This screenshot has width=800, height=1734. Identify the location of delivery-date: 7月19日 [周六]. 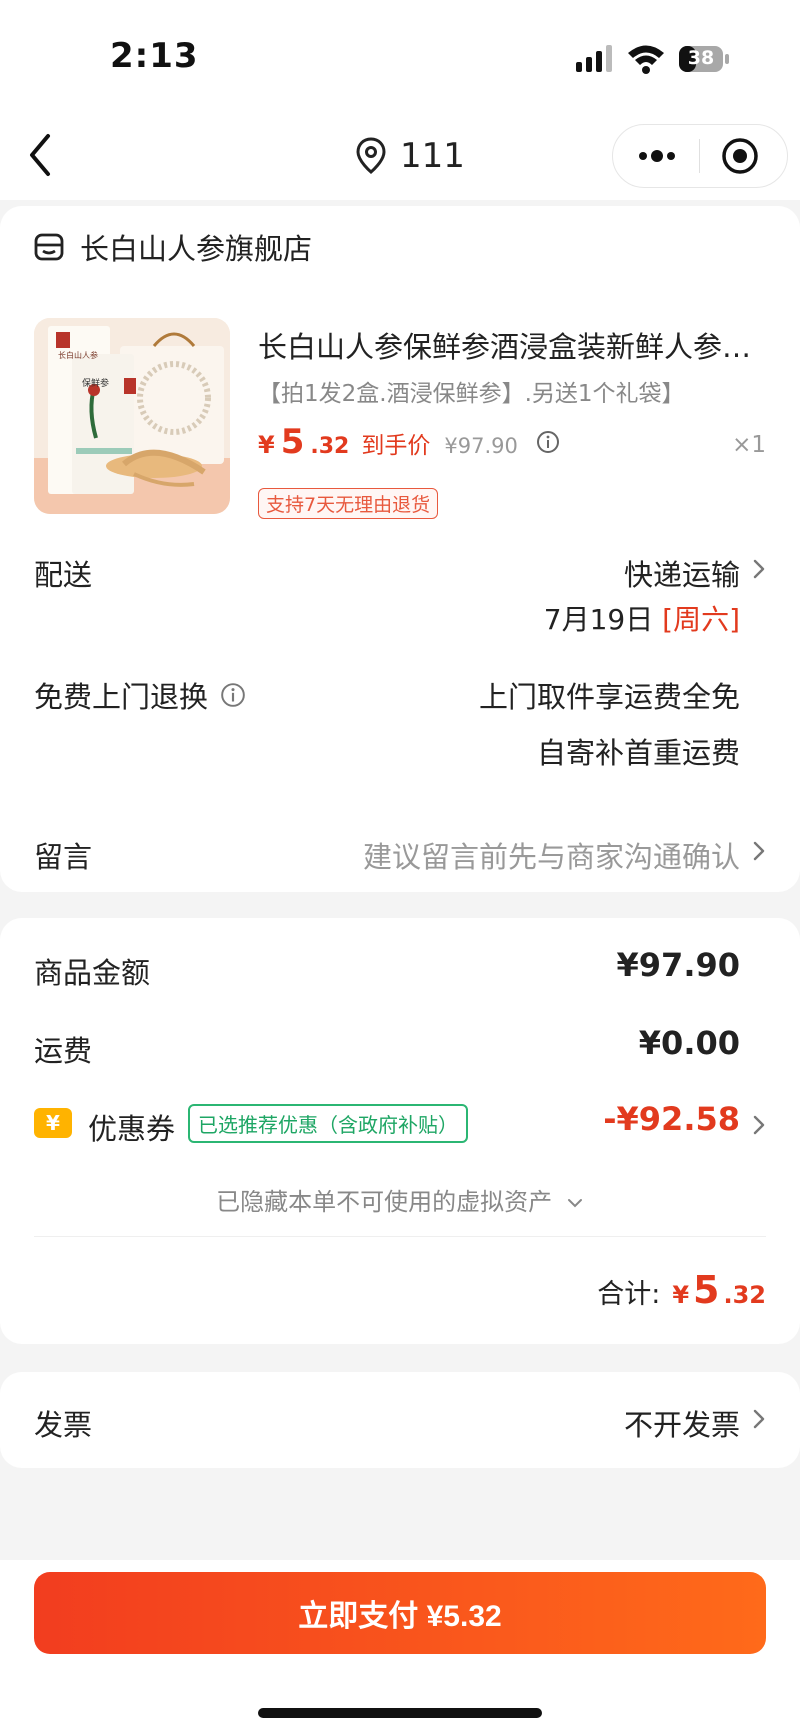
(642, 618).